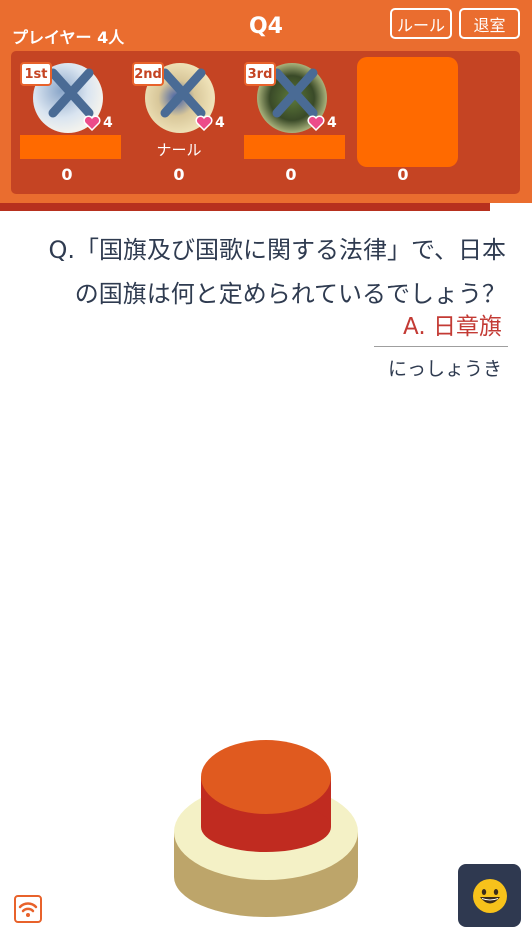 Image resolution: width=532 pixels, height=927 pixels. I want to click on player-count: プレイヤー 4人, so click(68, 37).